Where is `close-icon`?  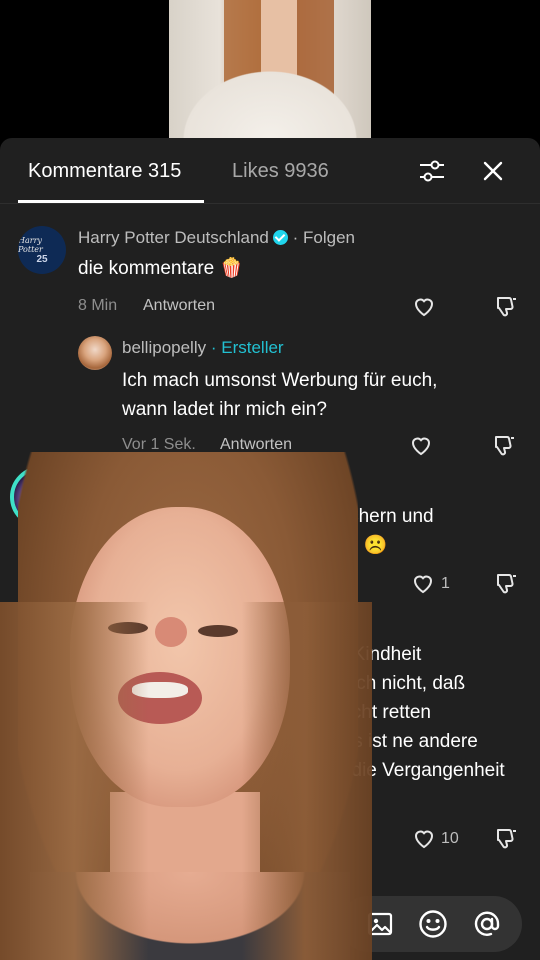 close-icon is located at coordinates (493, 171).